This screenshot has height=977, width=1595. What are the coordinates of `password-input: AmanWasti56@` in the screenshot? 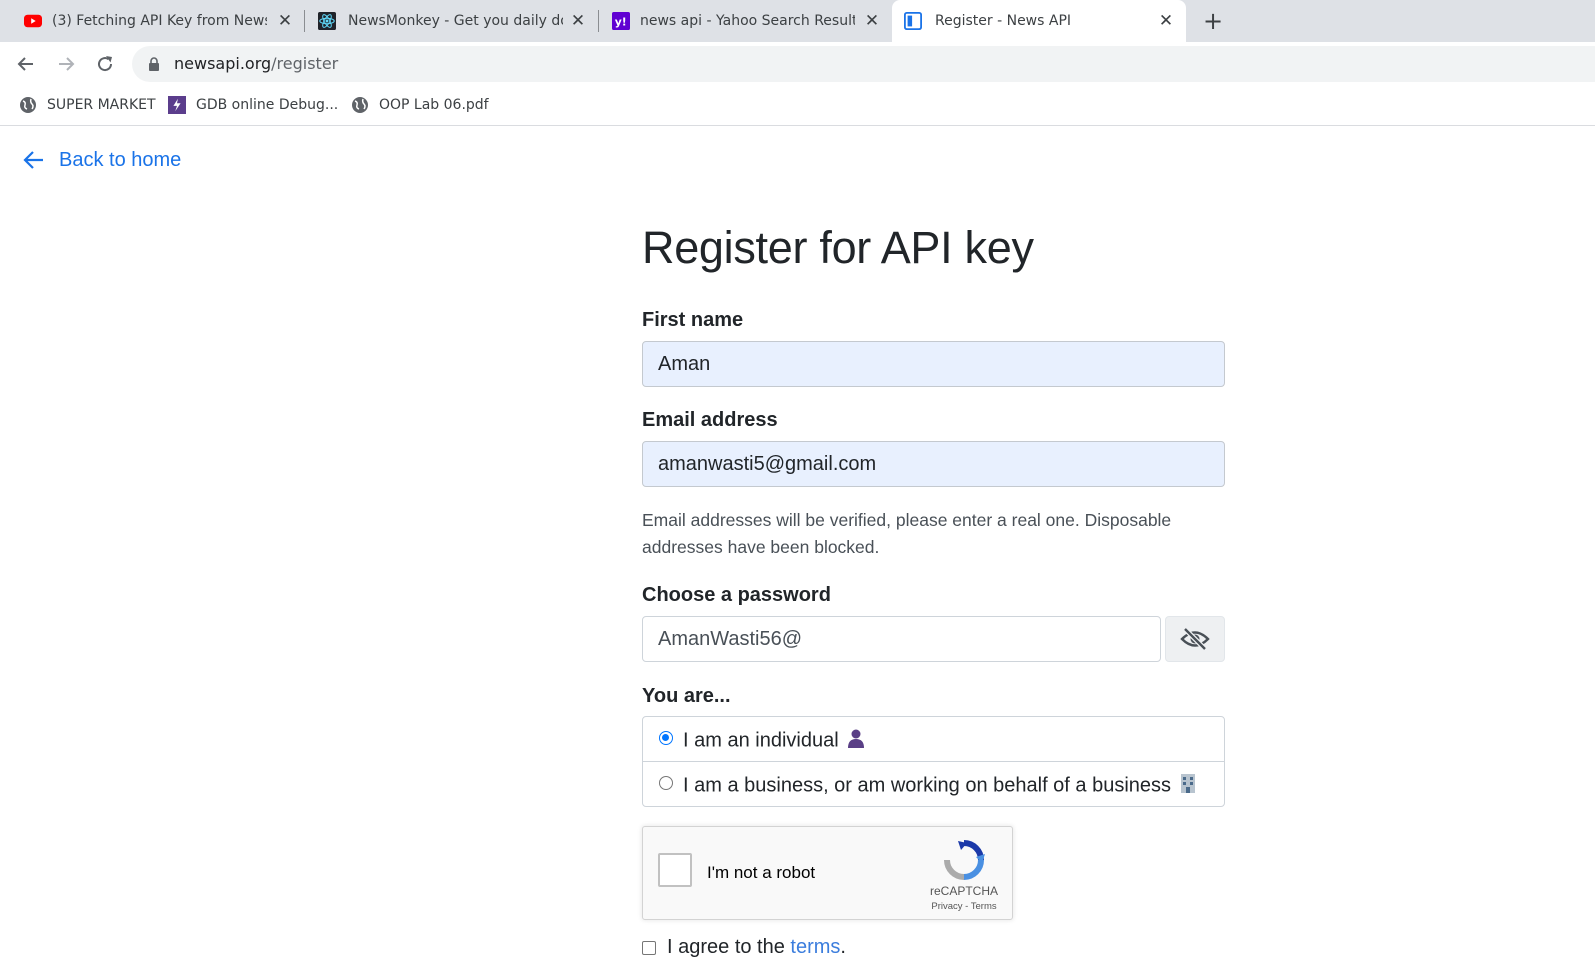 It's located at (901, 639).